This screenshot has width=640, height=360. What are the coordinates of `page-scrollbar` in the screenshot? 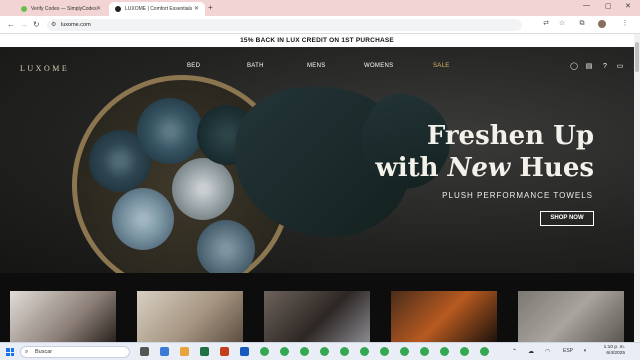 It's located at (637, 188).